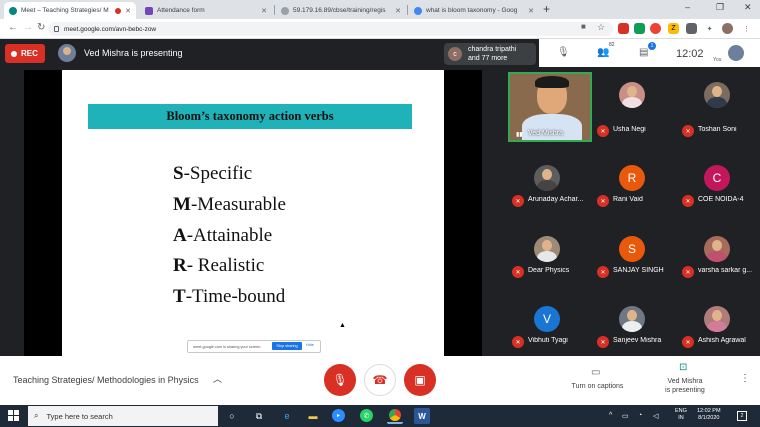 This screenshot has width=760, height=427. I want to click on hide-share-notice-button: Hide, so click(310, 345).